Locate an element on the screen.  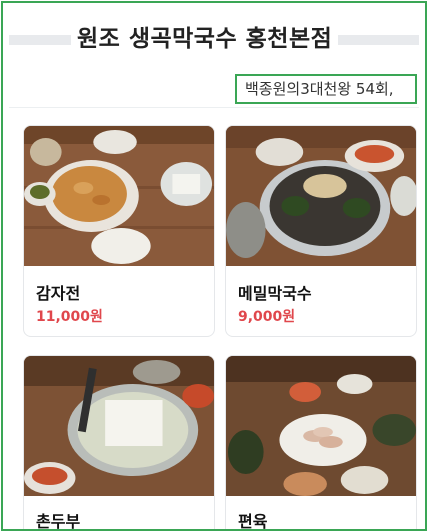
divider is located at coordinates (214, 107).